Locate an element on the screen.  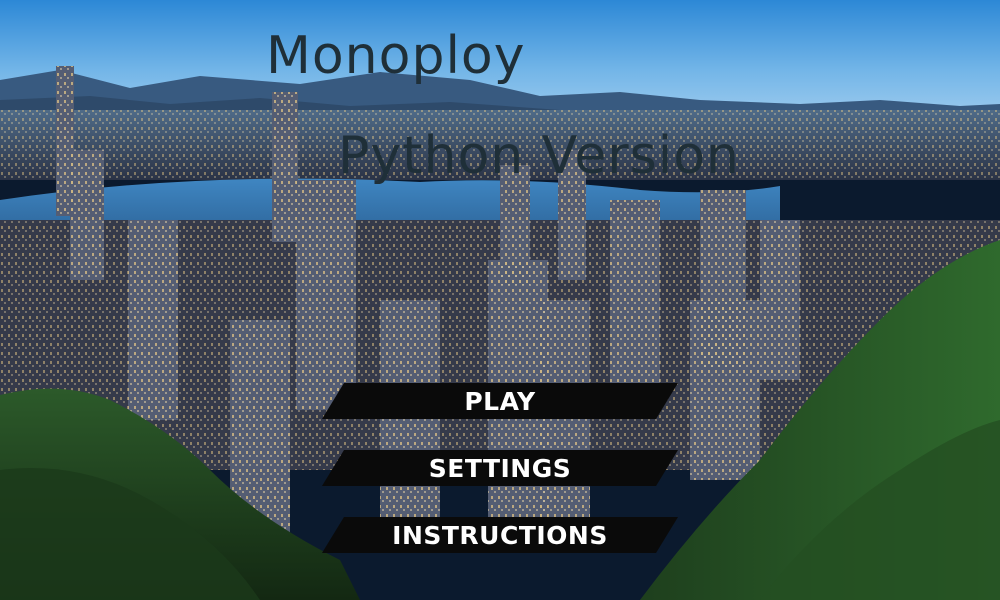
game-title-line-1: Monoploy is located at coordinates (396, 56).